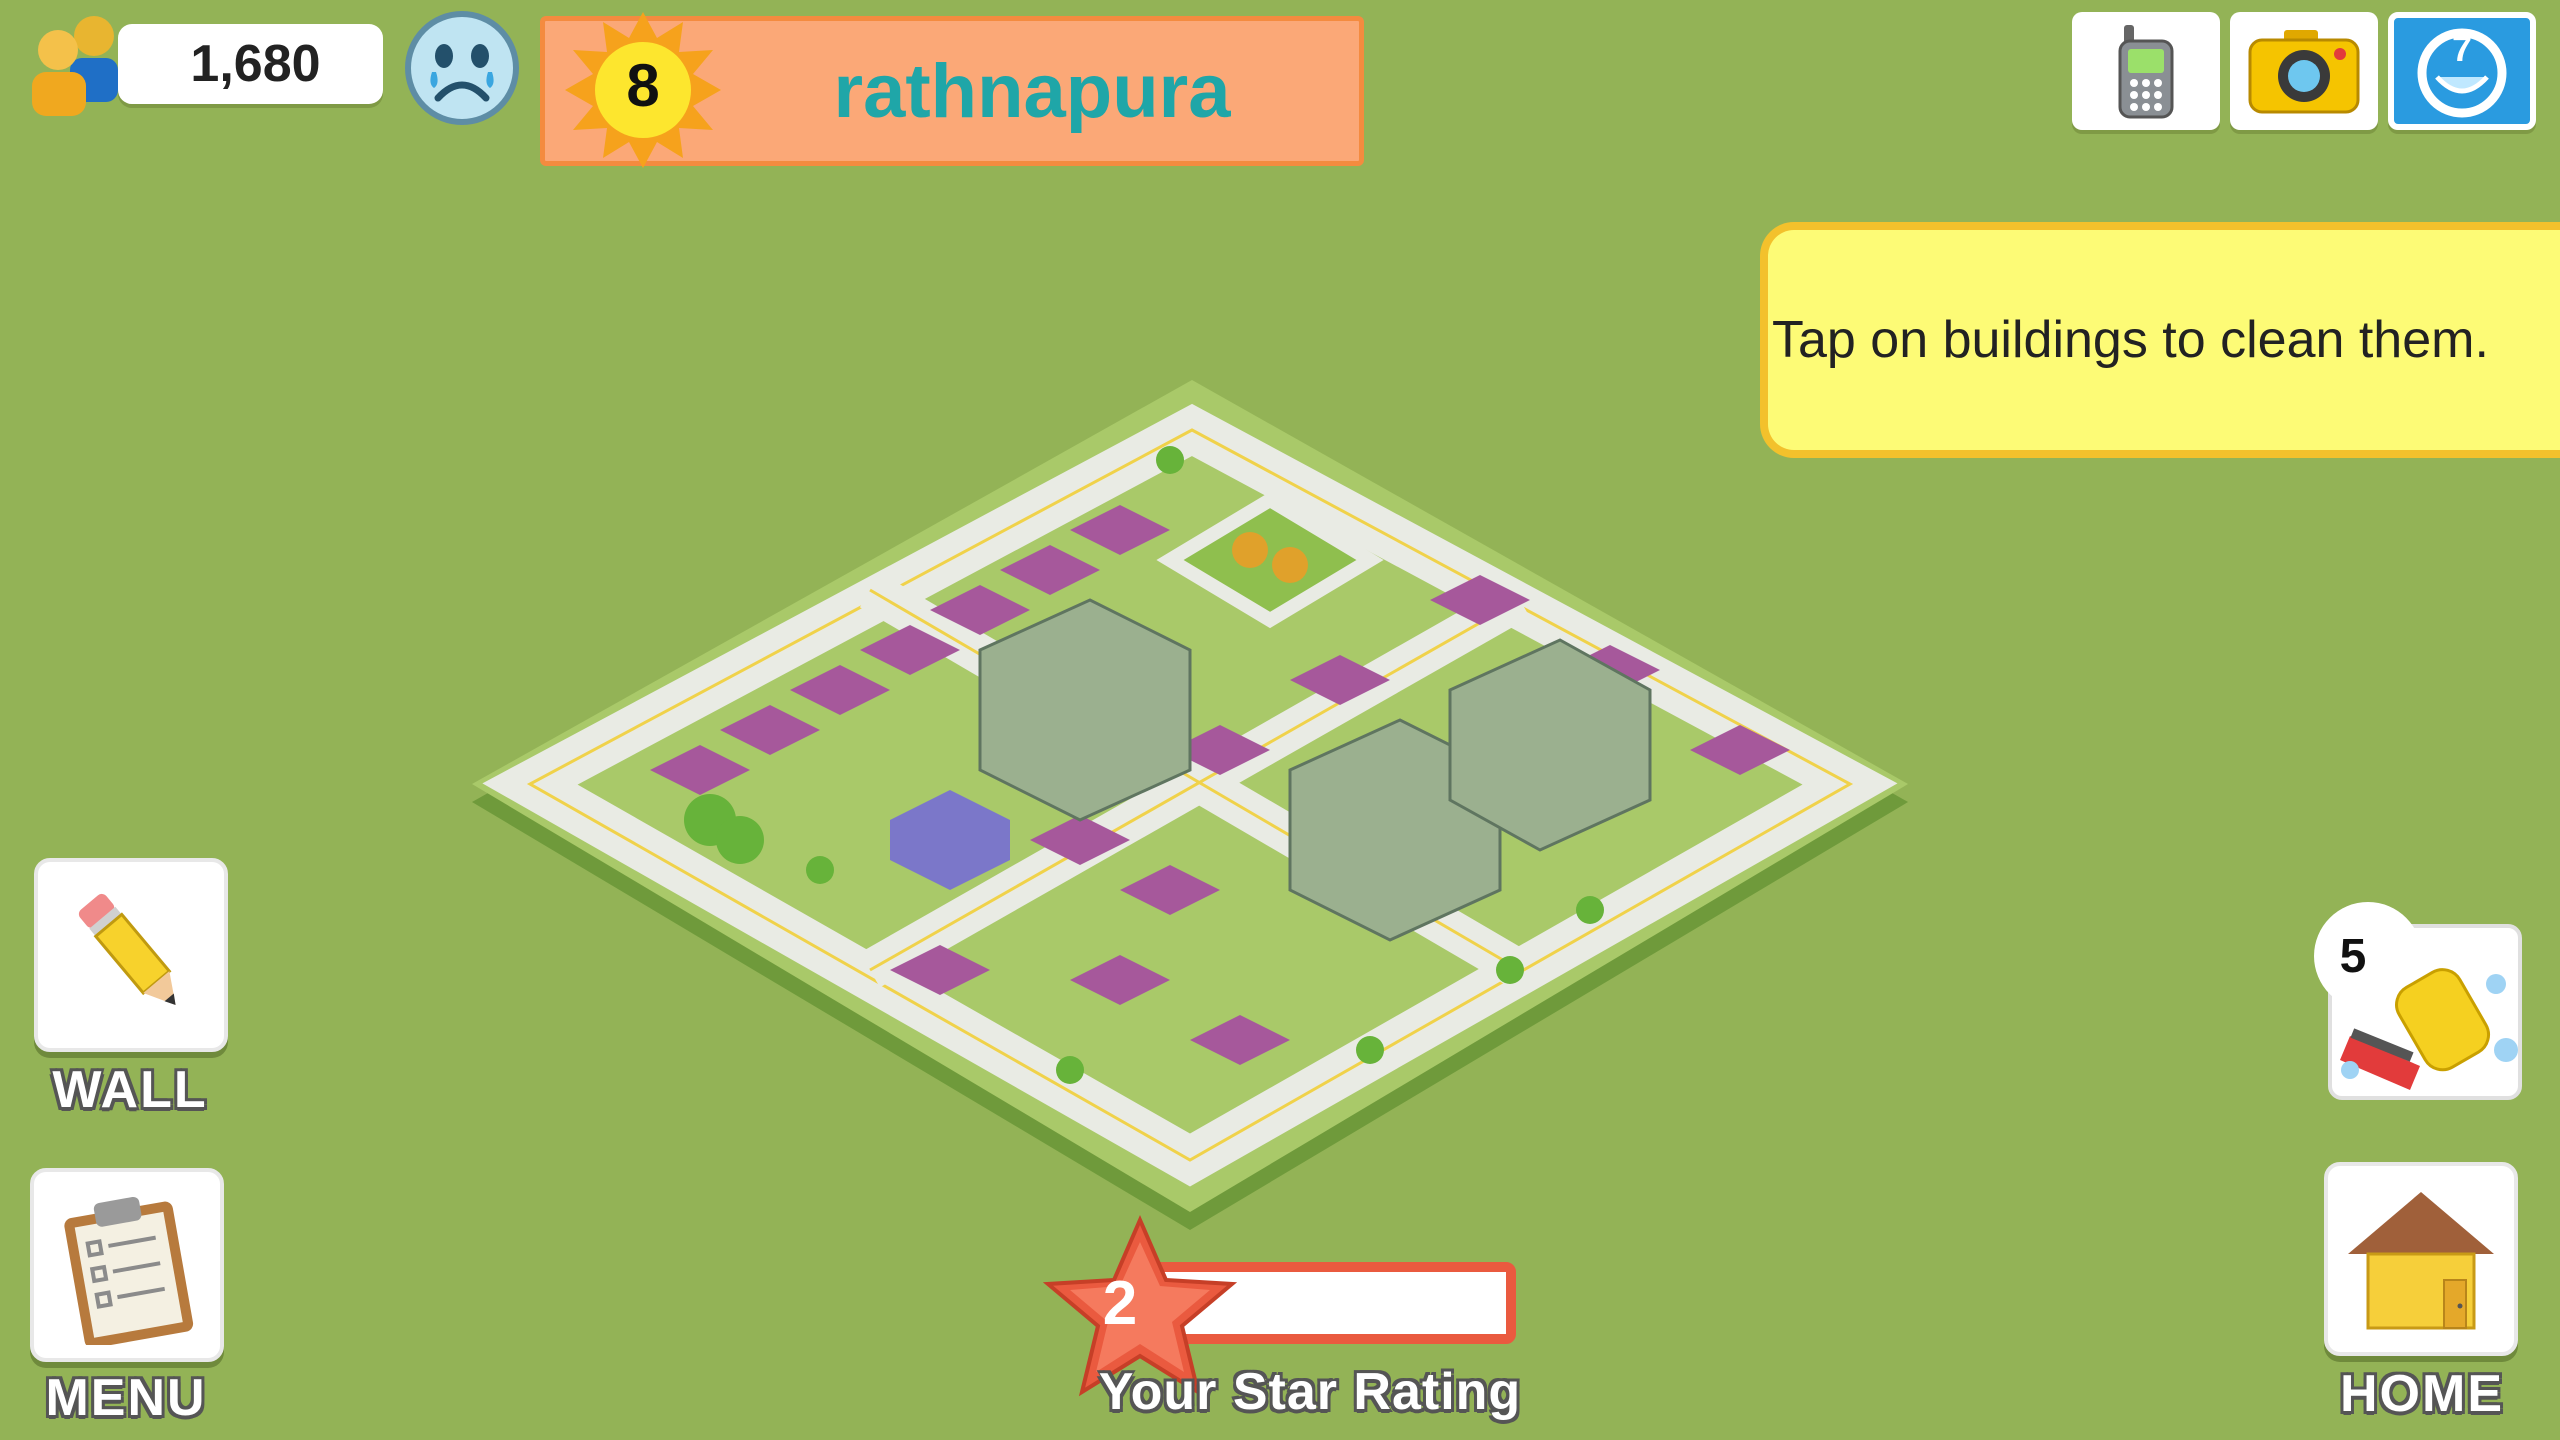  Describe the element at coordinates (2462, 48) in the screenshot. I see `svg-text: 7` at that location.